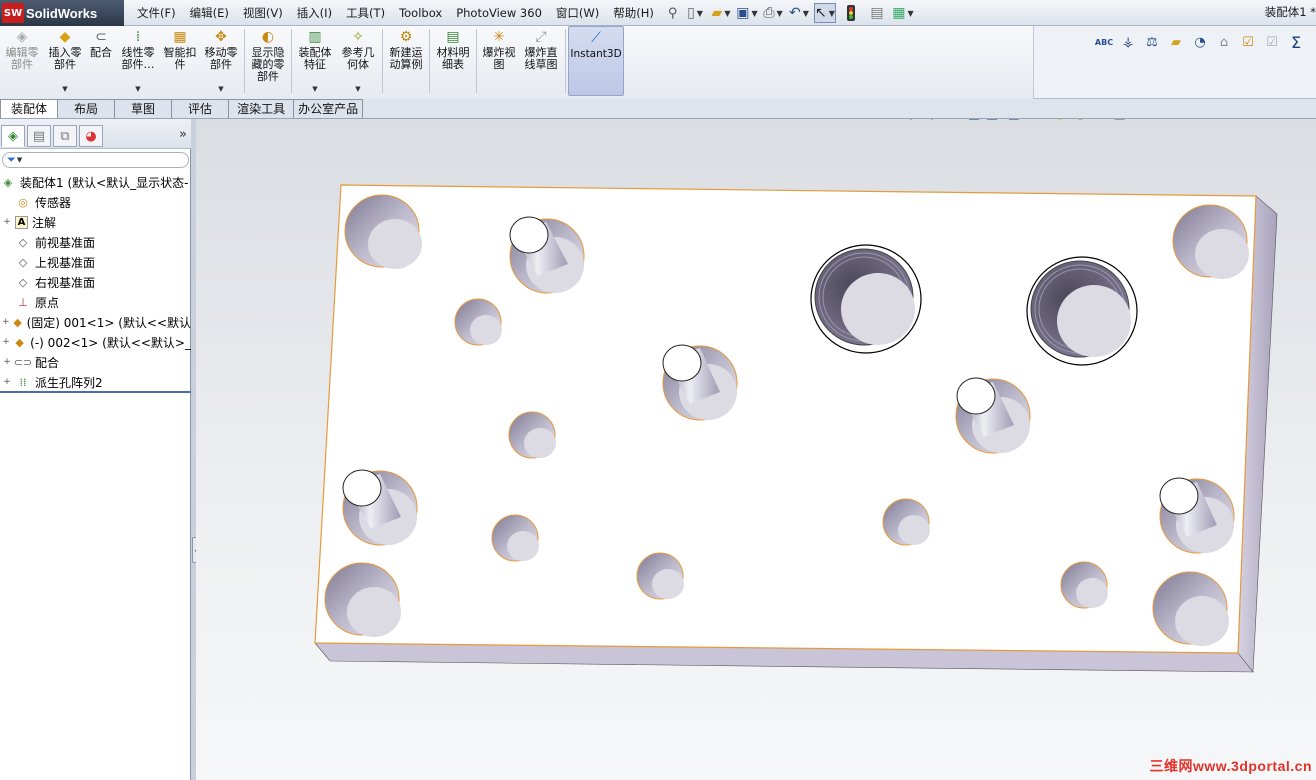 This screenshot has height=780, width=1316. Describe the element at coordinates (180, 61) in the screenshot. I see `smart-fasteners-button: ▦ 智能扣 件` at that location.